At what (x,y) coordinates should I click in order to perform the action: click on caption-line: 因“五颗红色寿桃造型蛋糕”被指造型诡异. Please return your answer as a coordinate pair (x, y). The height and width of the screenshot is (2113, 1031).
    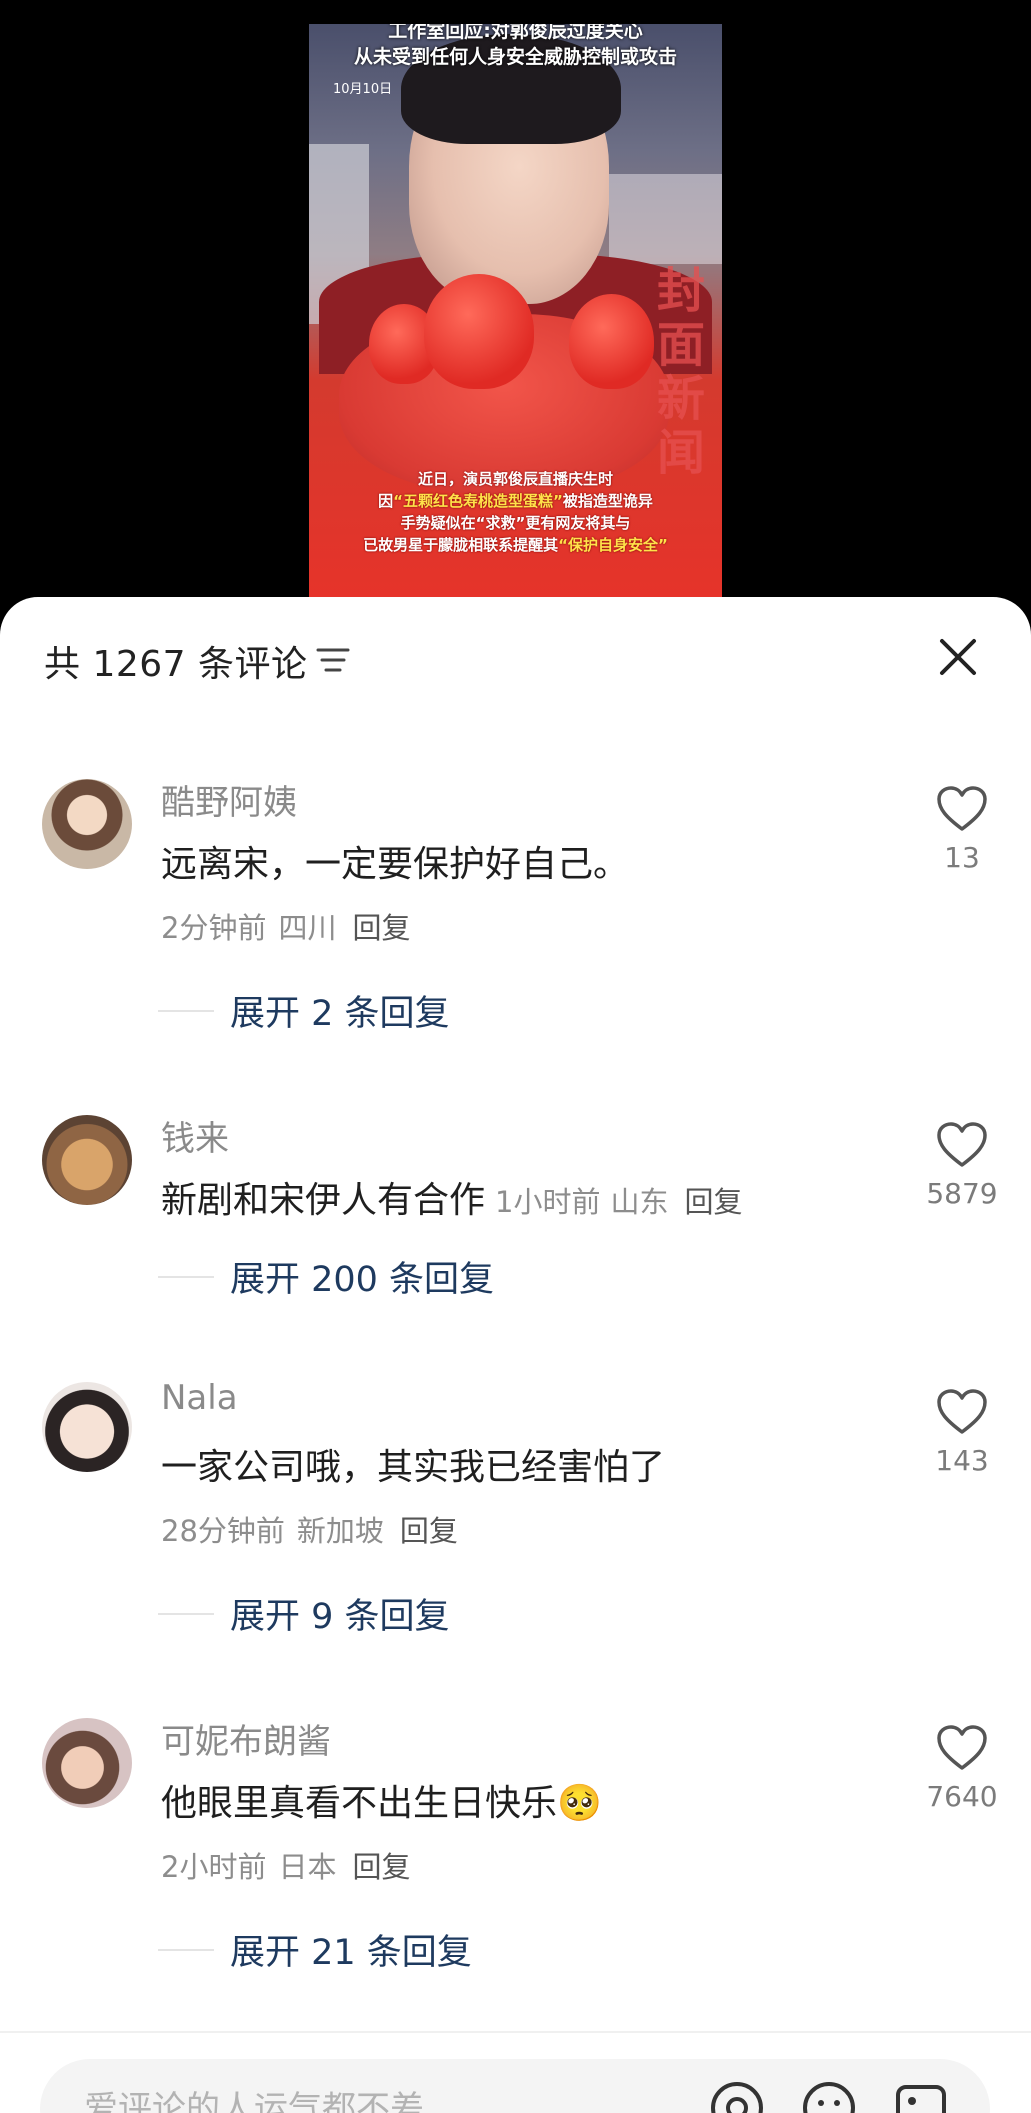
    Looking at the image, I should click on (515, 501).